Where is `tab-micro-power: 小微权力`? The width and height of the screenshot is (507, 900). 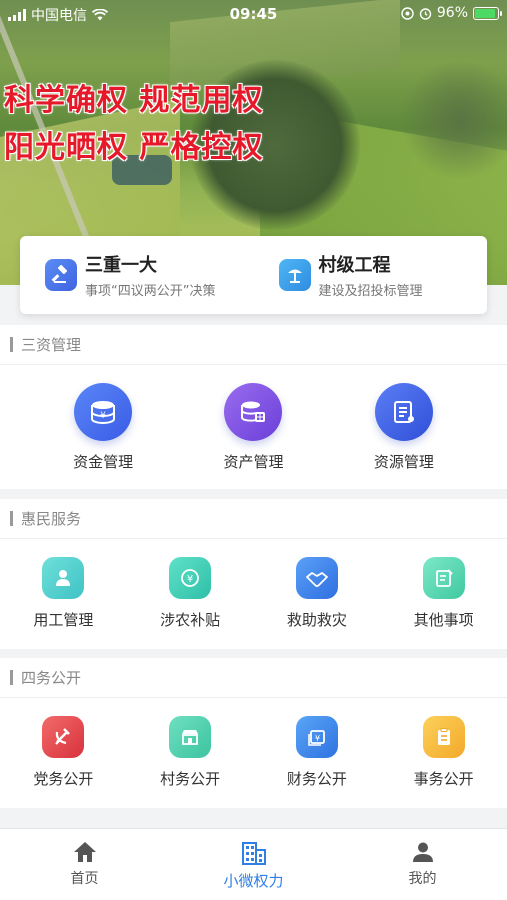 tab-micro-power: 小微权力 is located at coordinates (253, 864).